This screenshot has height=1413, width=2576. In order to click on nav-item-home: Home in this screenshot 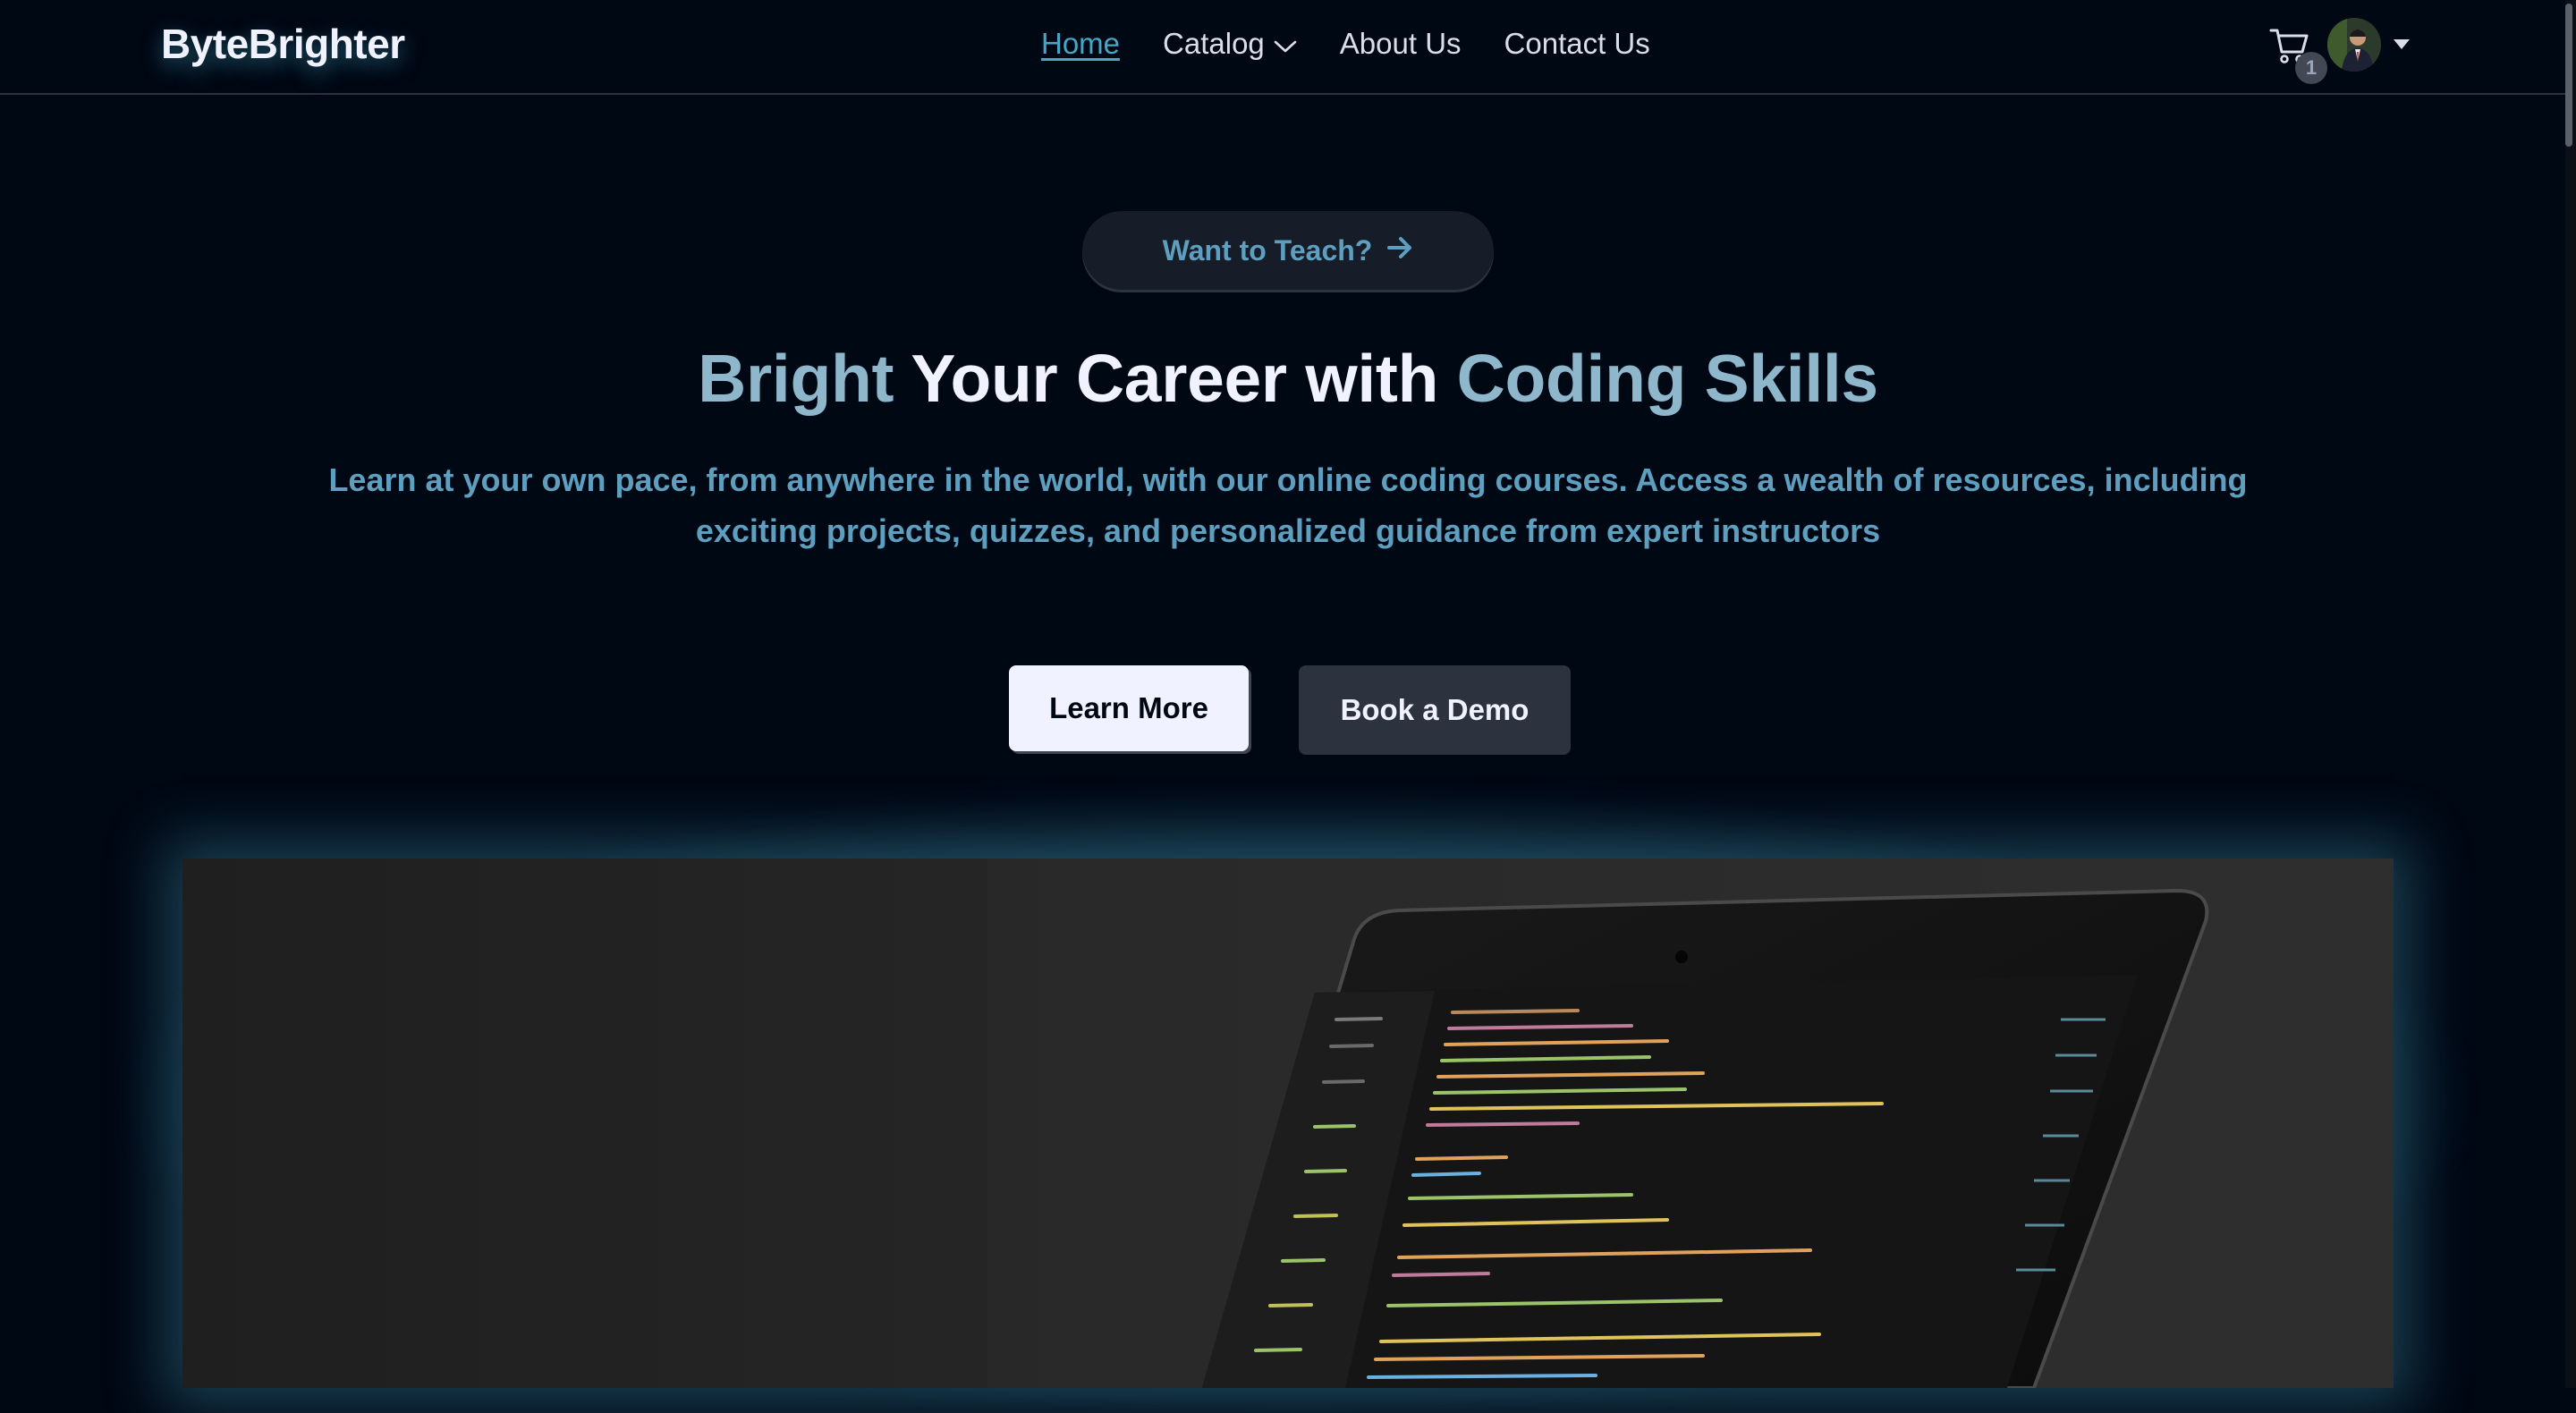, I will do `click(1080, 44)`.